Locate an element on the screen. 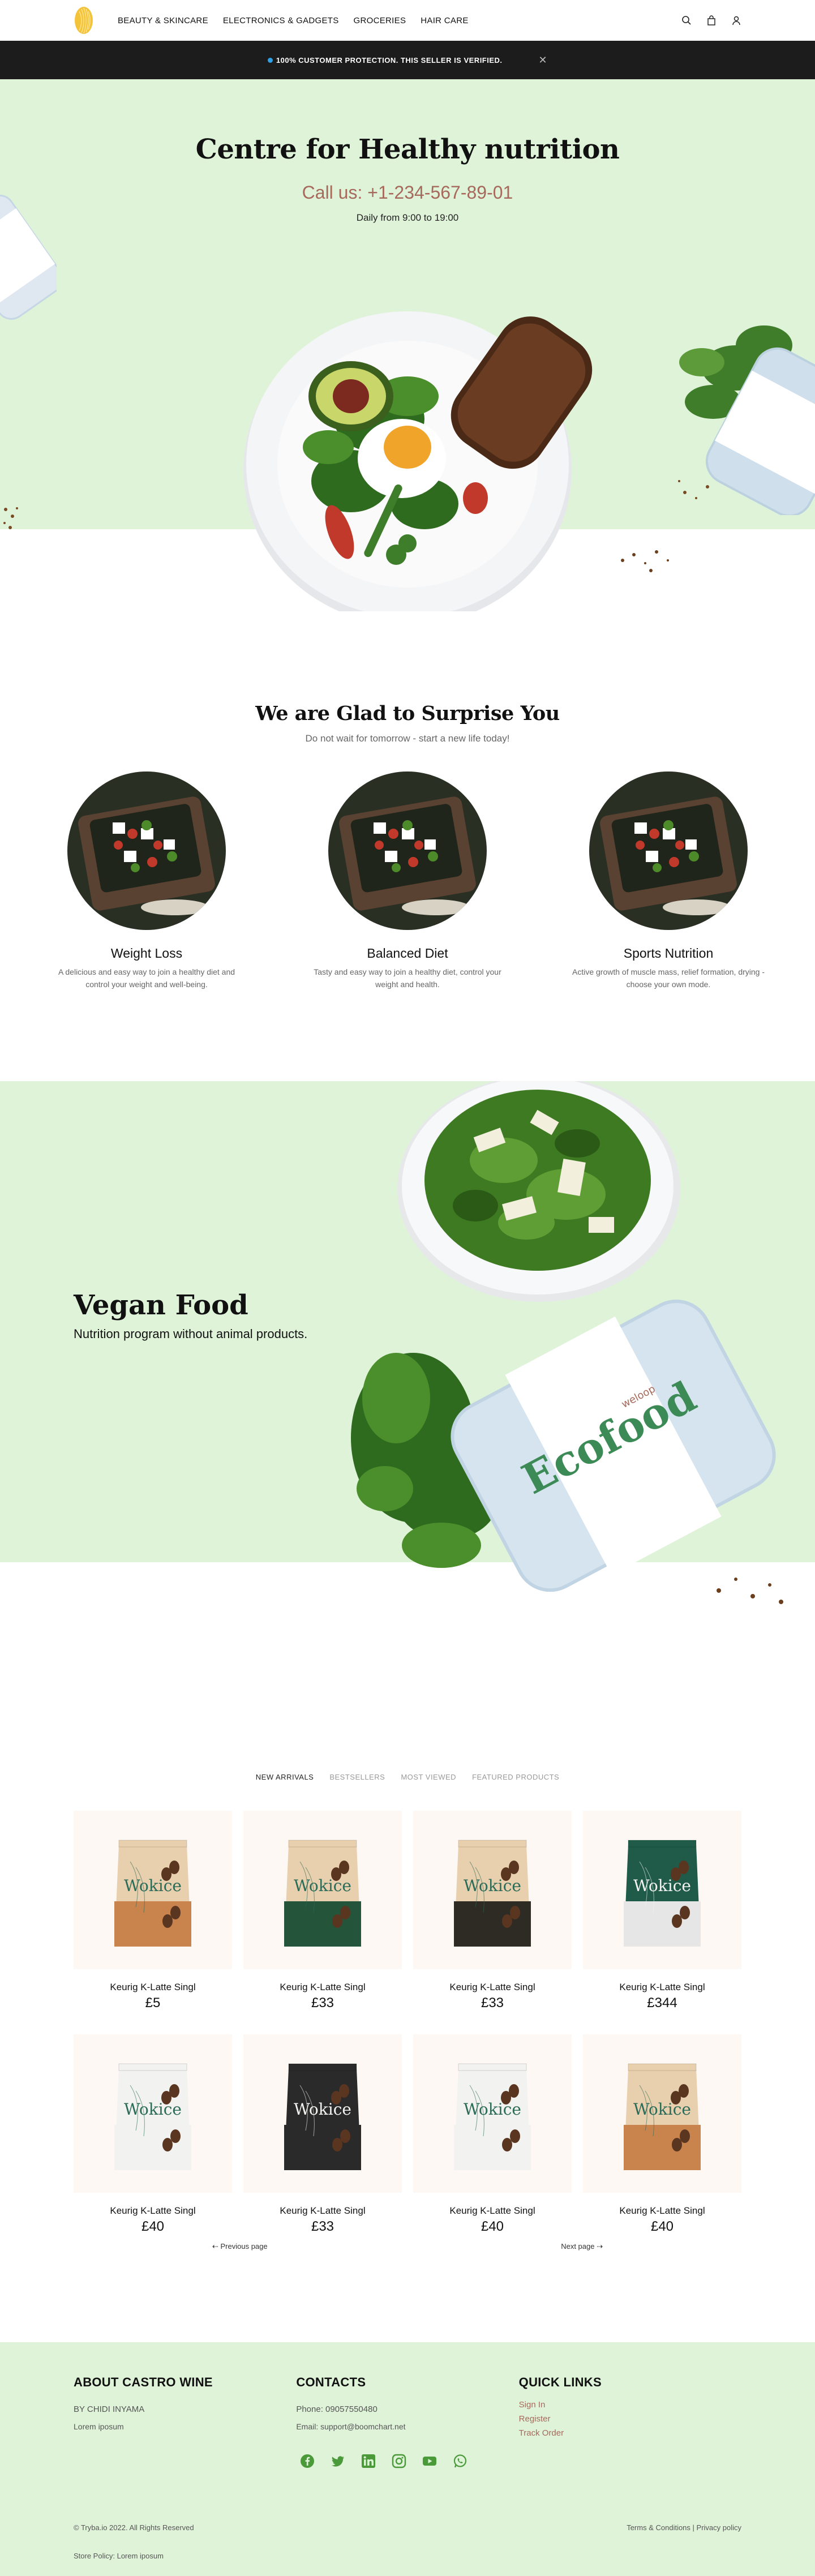  bag-icon is located at coordinates (711, 20).